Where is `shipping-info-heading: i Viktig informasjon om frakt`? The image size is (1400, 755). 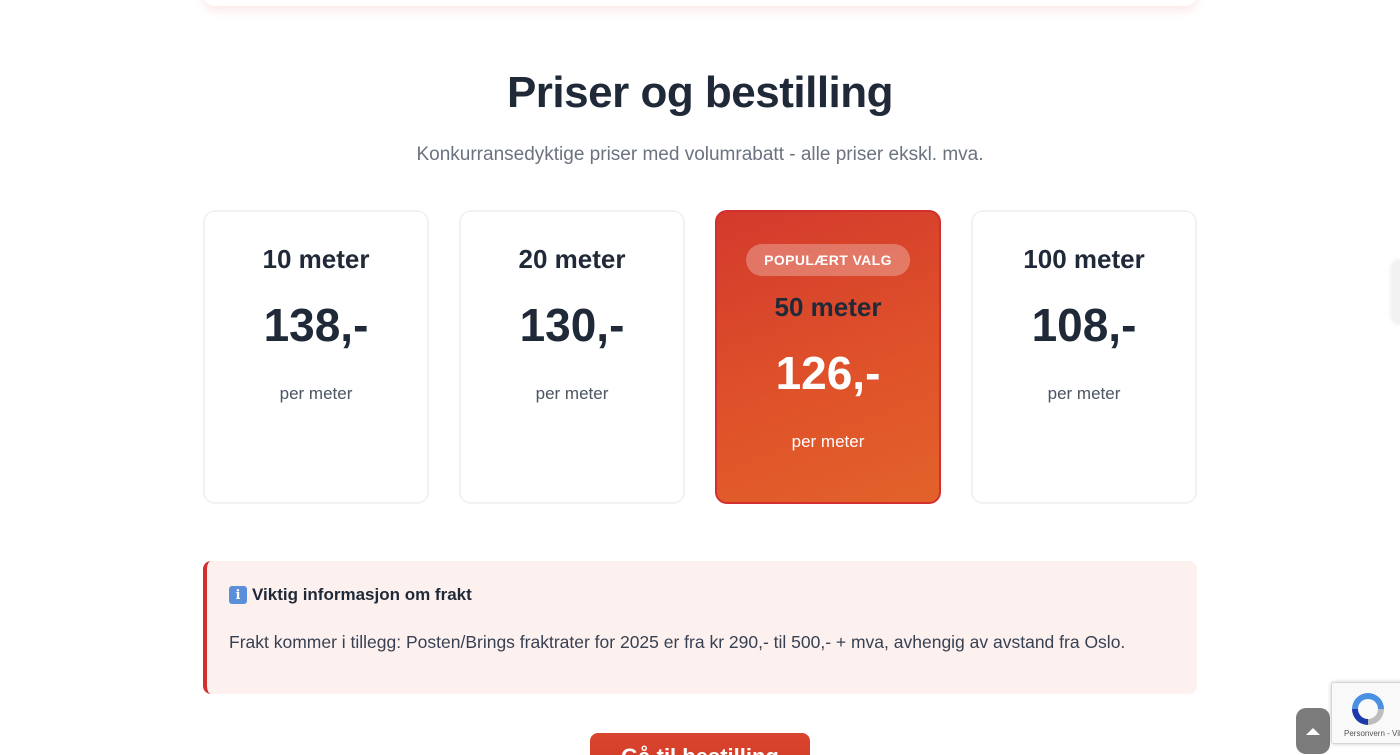
shipping-info-heading: i Viktig informasjon om frakt is located at coordinates (350, 595).